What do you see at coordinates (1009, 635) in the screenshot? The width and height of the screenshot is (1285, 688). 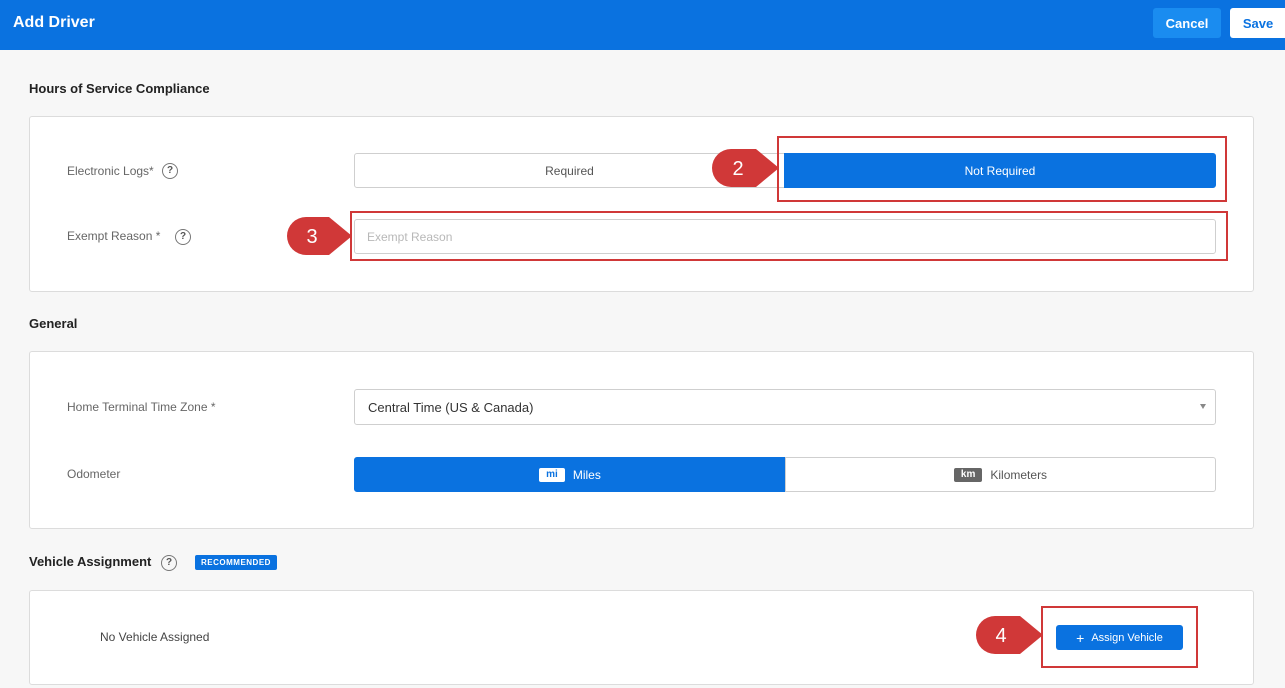 I see `callout-marker-step4: 4` at bounding box center [1009, 635].